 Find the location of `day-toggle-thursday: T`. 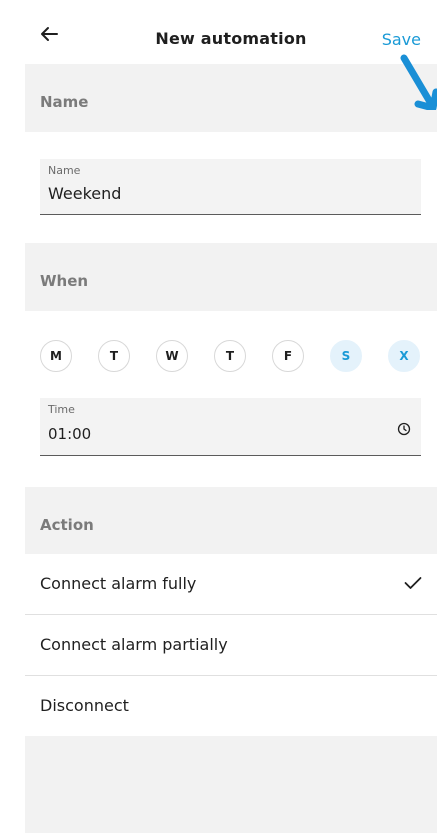

day-toggle-thursday: T is located at coordinates (230, 356).